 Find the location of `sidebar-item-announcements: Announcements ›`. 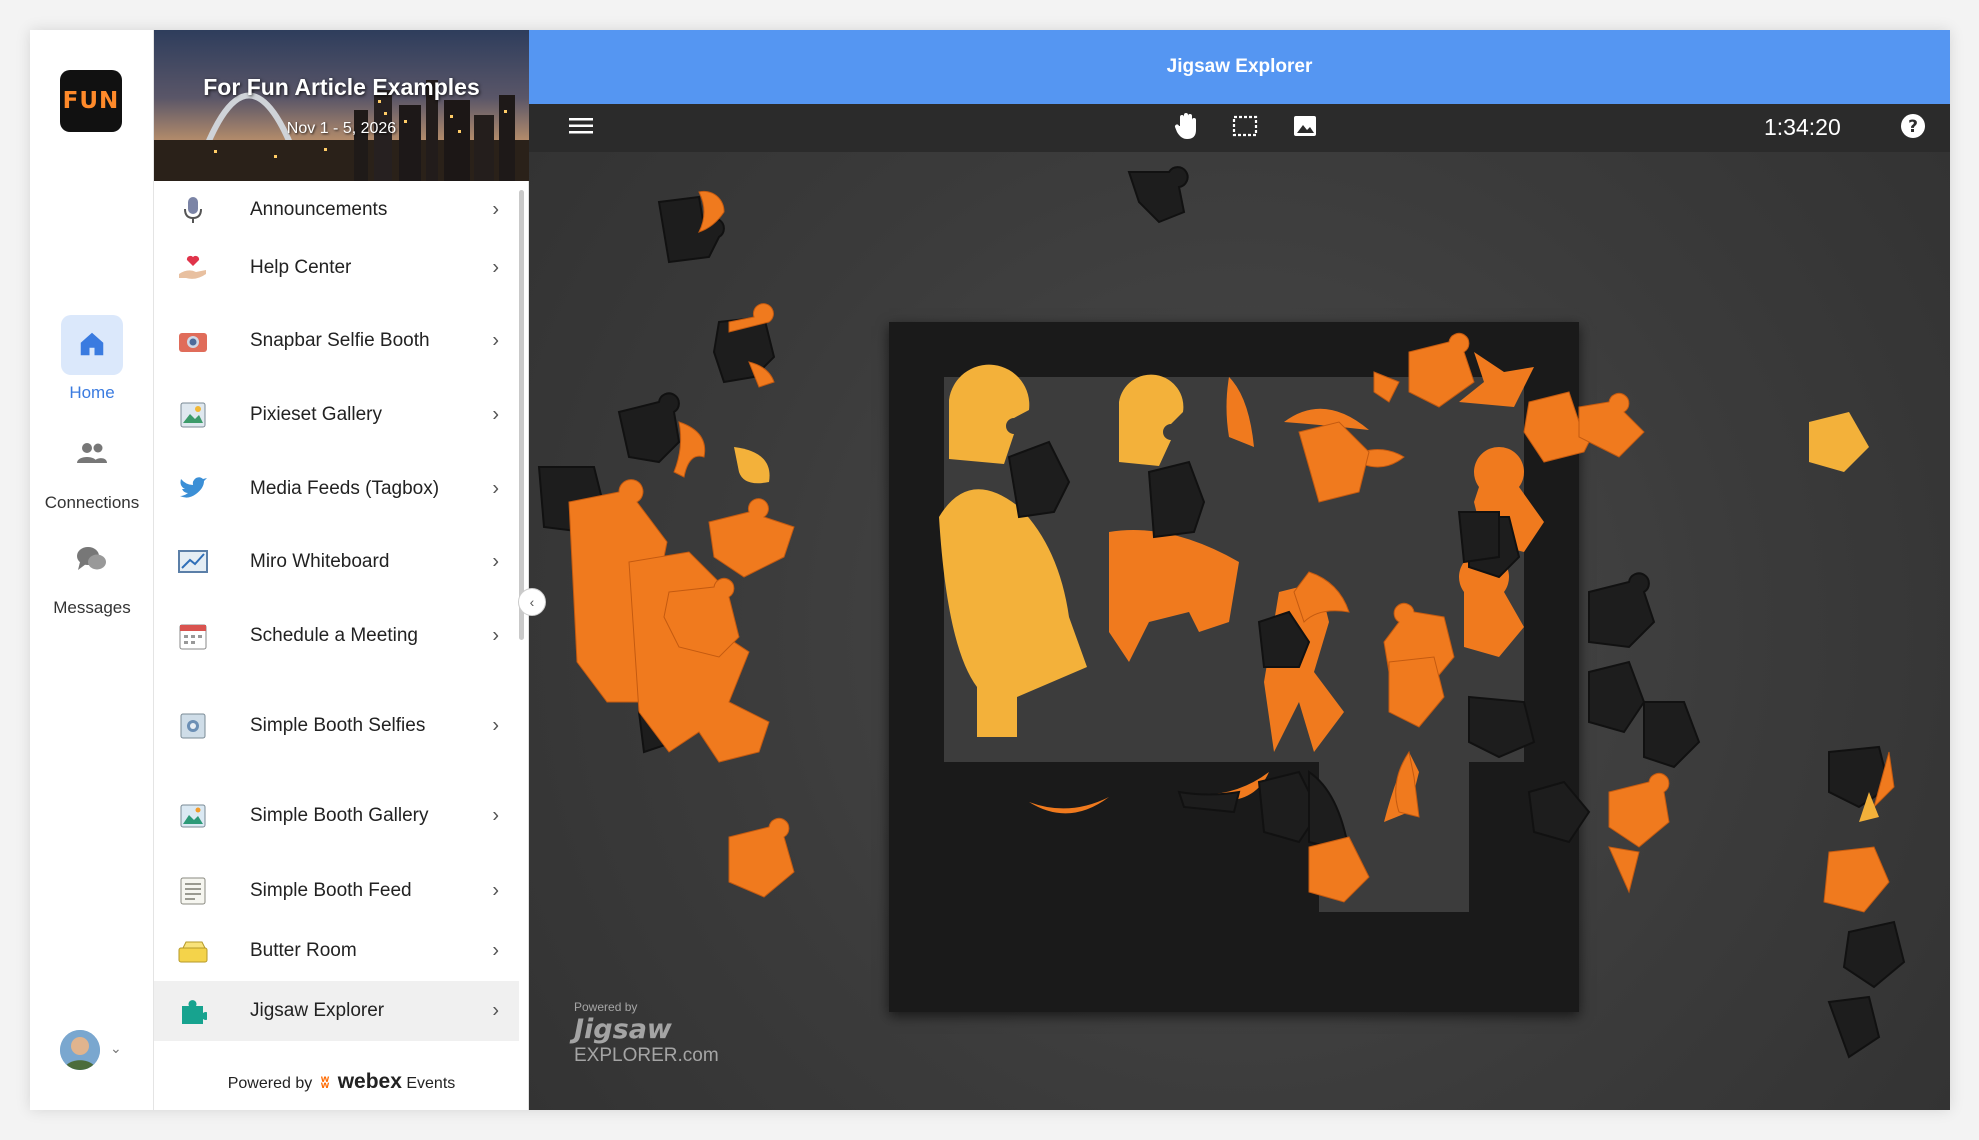

sidebar-item-announcements: Announcements › is located at coordinates (336, 210).